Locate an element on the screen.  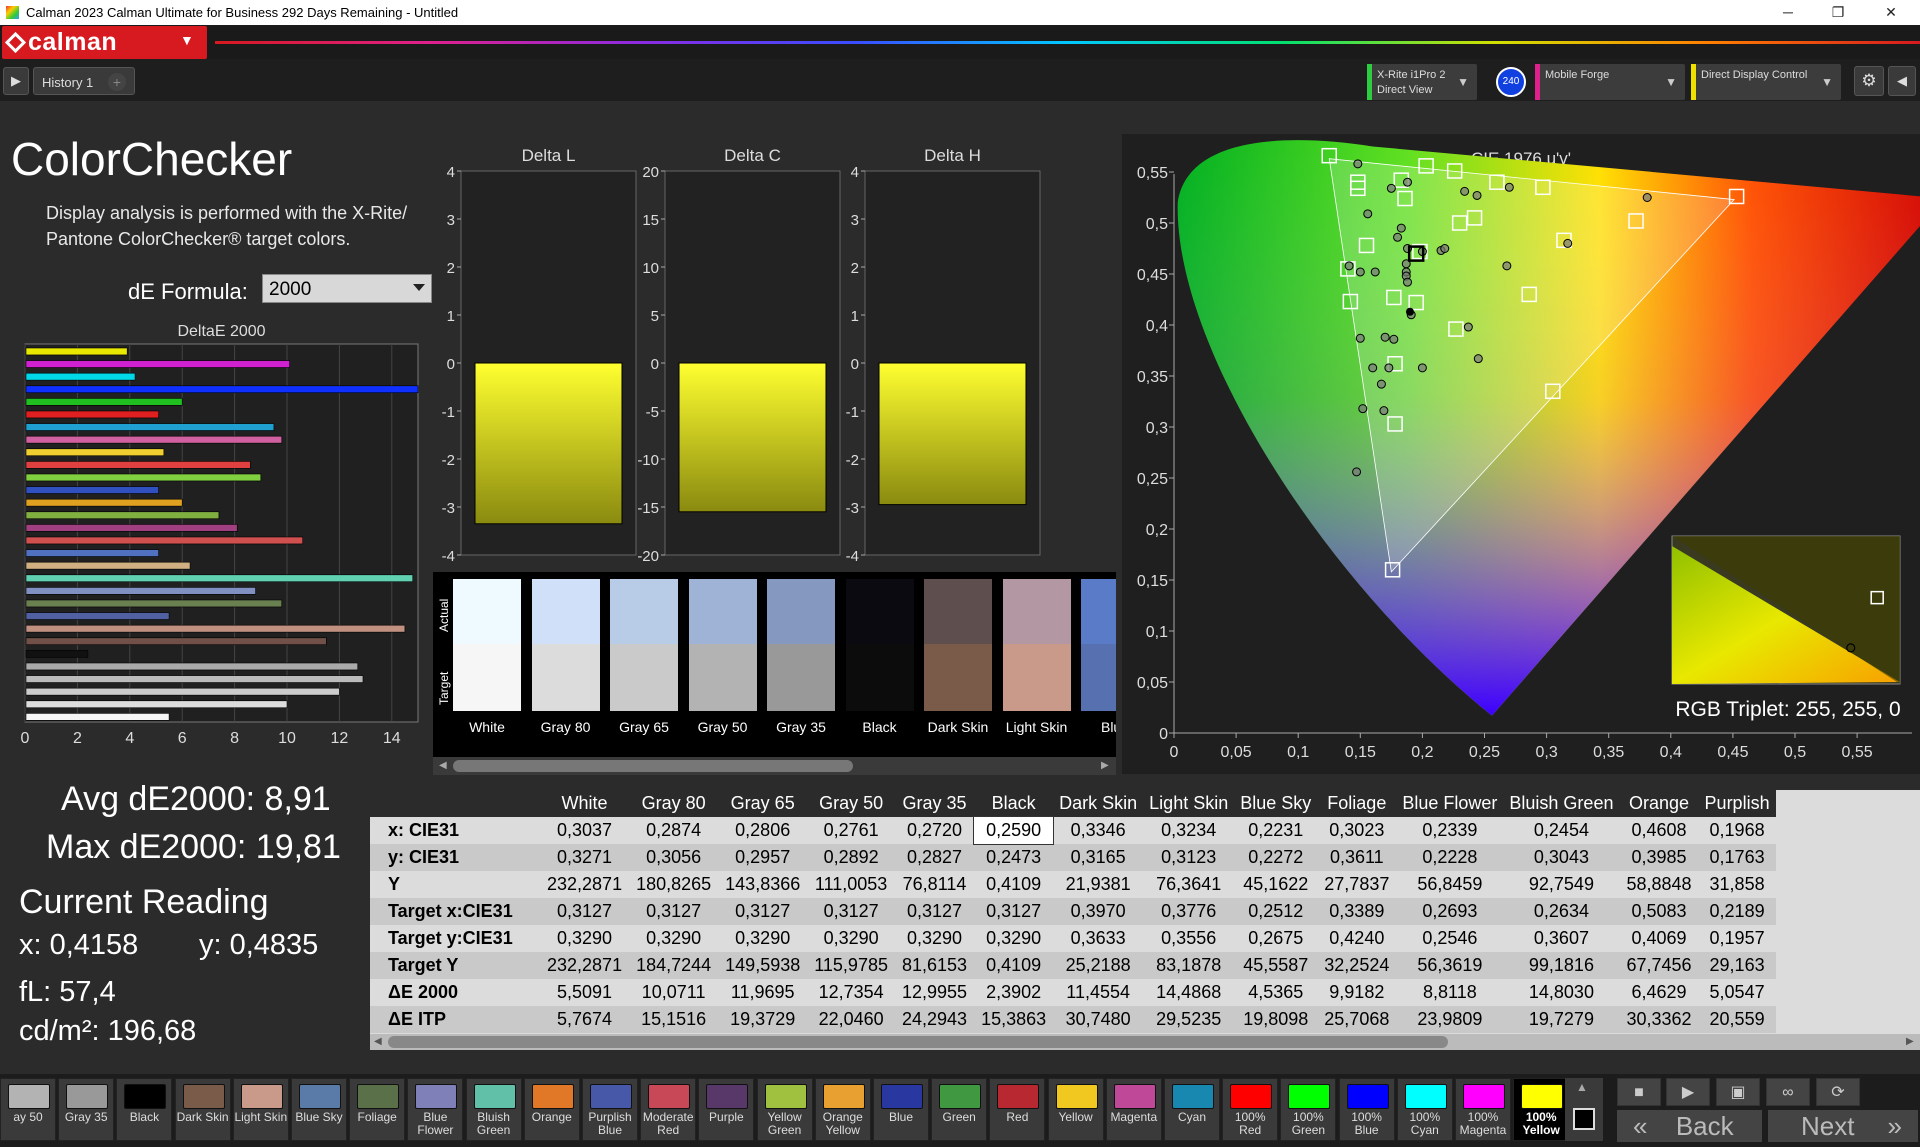
table-cell: 58,8848 is located at coordinates (1659, 884).